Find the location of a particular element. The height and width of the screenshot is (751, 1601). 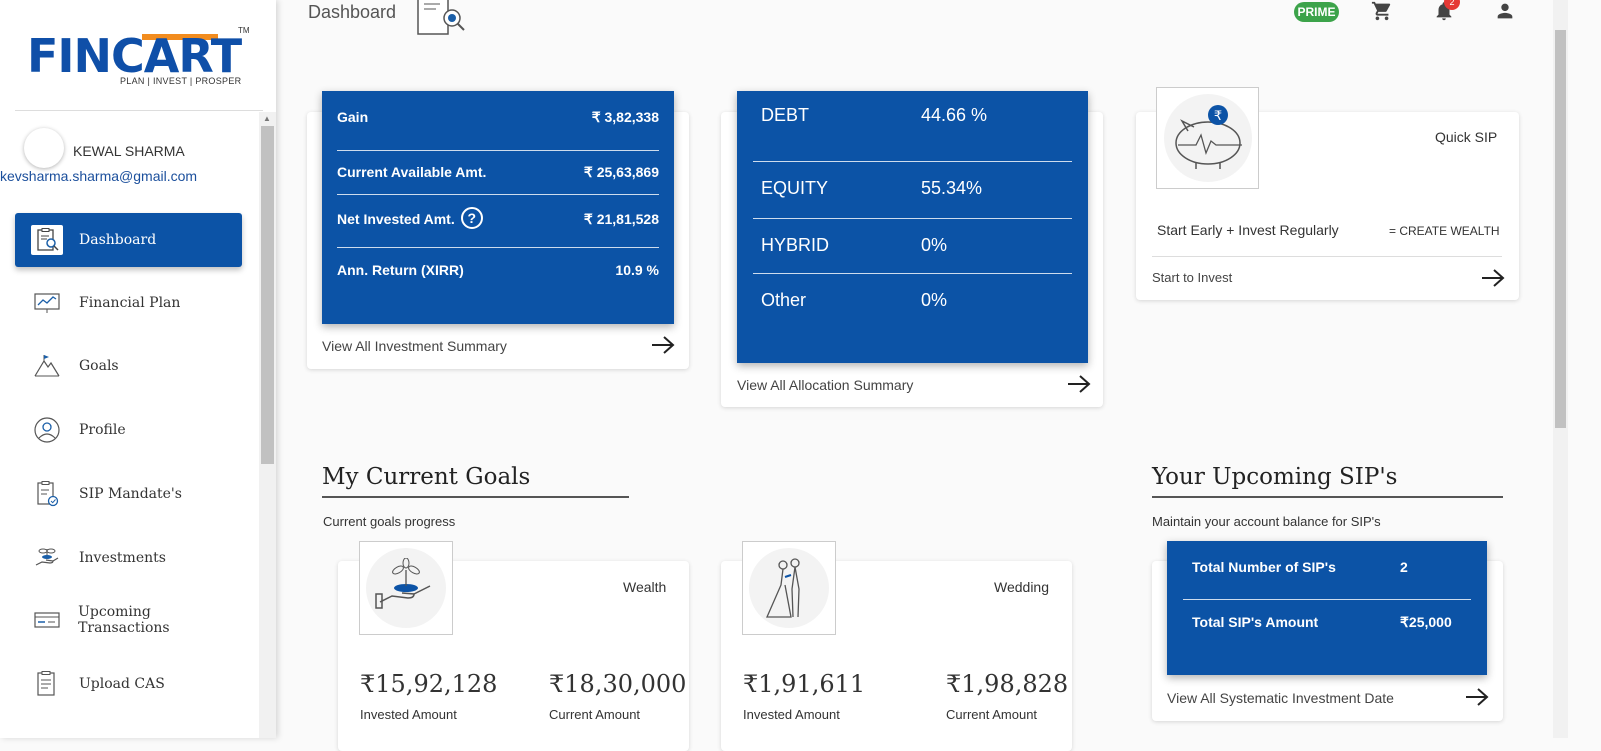

summary-label: Ann. Return (XIRR) is located at coordinates (400, 270).